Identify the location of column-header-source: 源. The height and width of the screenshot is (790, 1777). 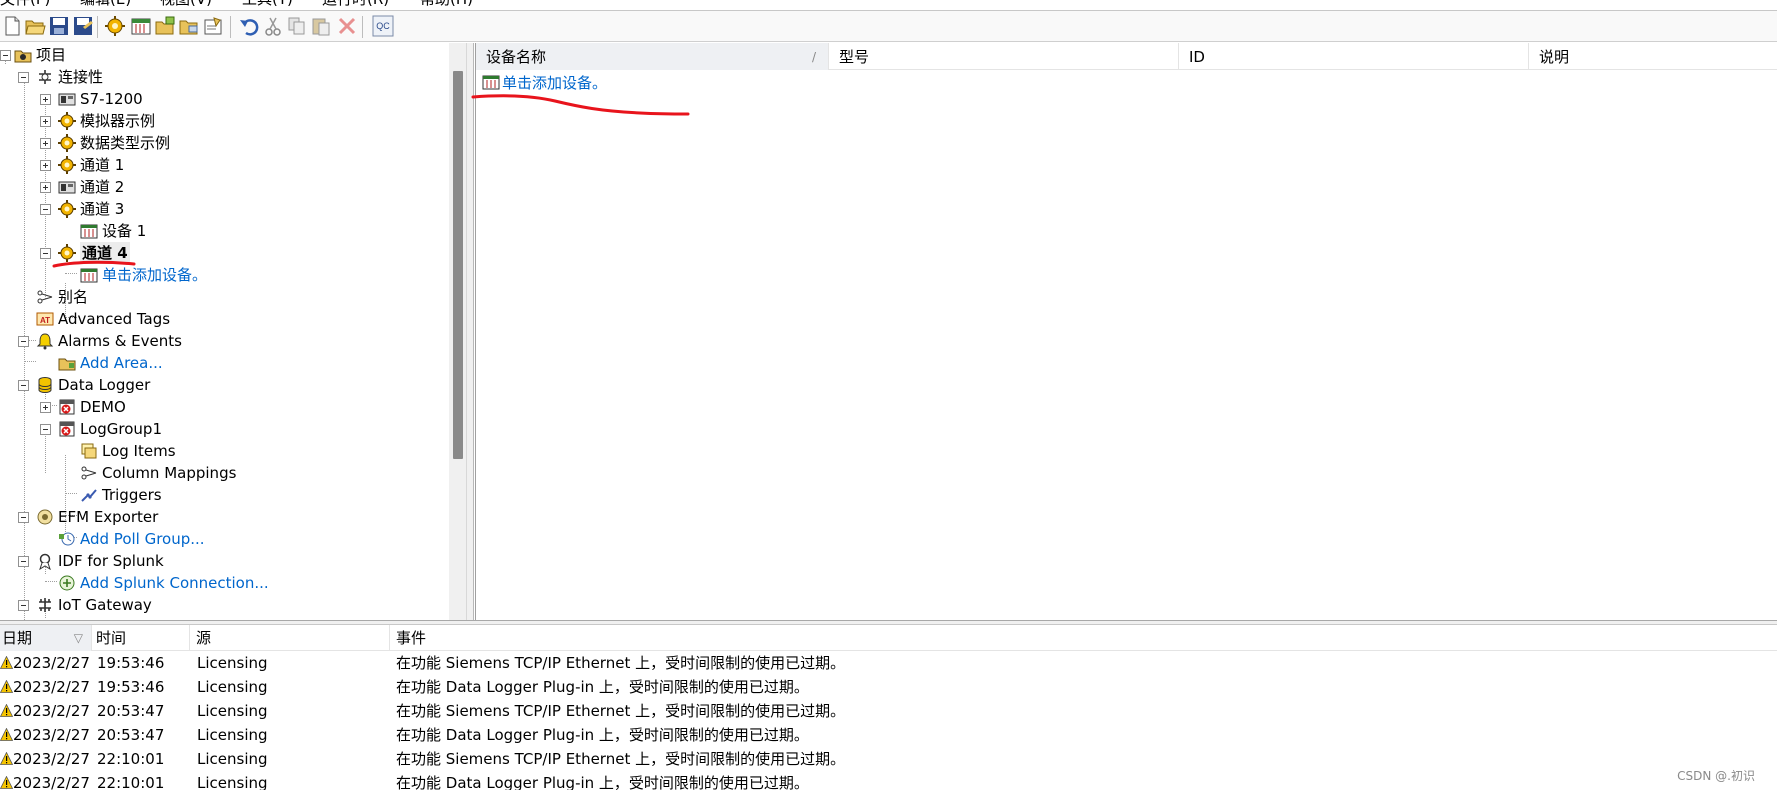
(290, 638).